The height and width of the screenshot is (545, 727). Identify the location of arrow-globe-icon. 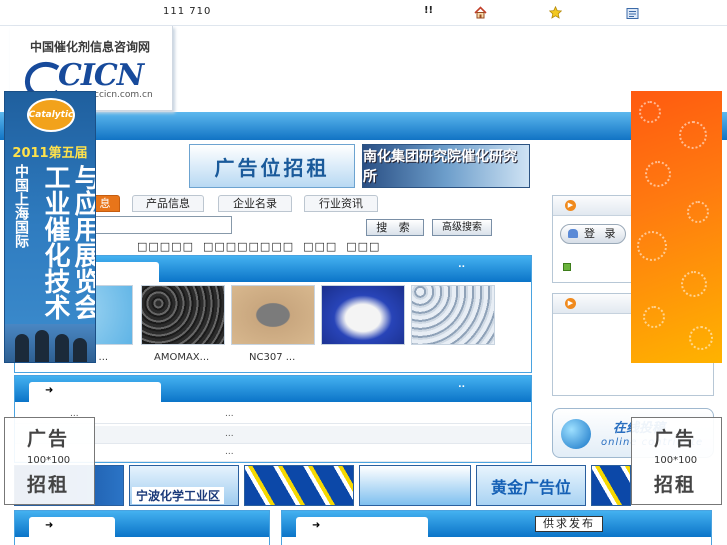
(576, 434).